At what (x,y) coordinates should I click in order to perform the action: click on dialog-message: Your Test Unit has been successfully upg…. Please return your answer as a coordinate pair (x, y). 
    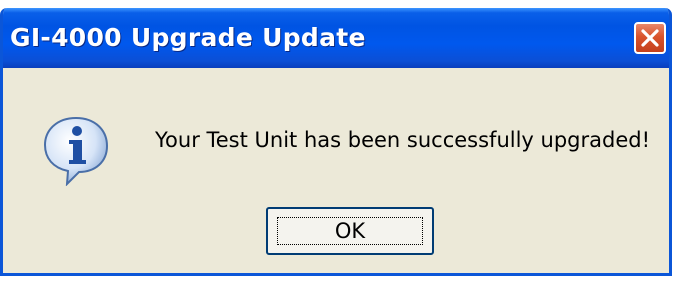
    Looking at the image, I should click on (402, 140).